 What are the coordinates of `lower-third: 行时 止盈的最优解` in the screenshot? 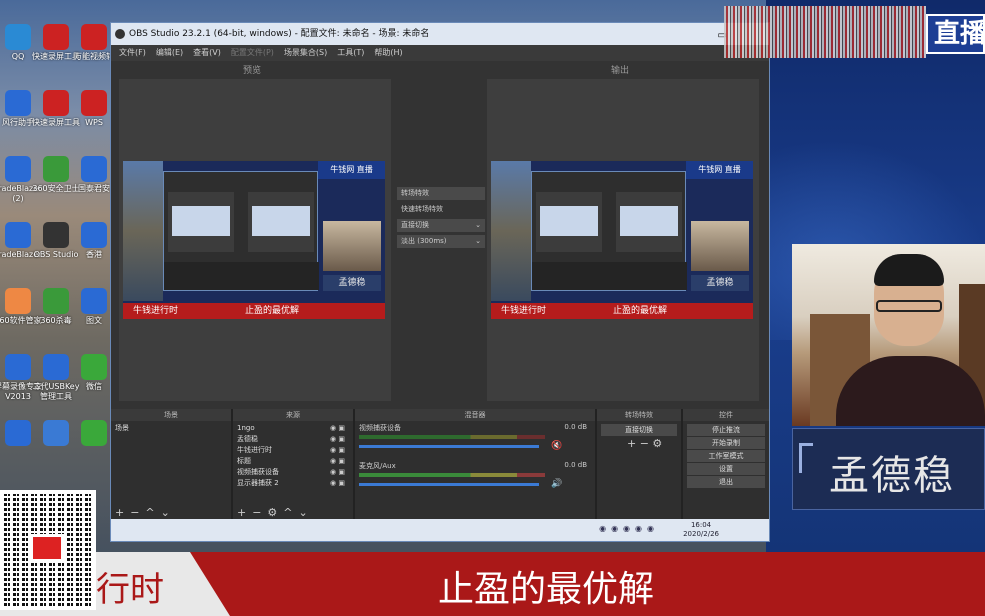 It's located at (492, 584).